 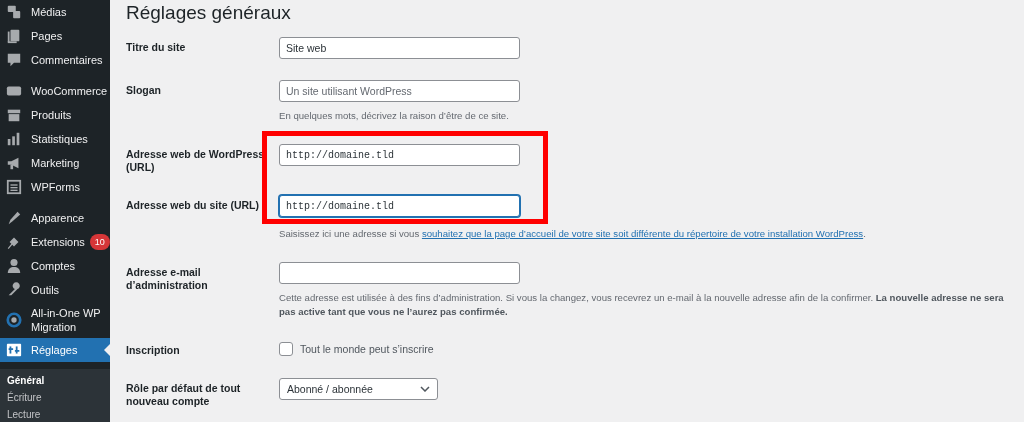 I want to click on user-icon, so click(x=14, y=266).